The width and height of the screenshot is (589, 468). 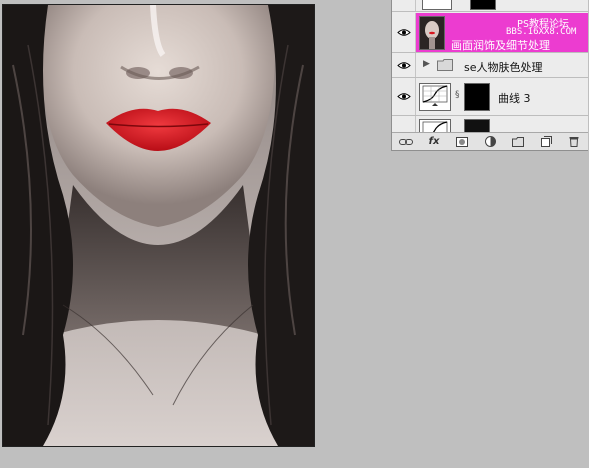 I want to click on mask-icon, so click(x=462, y=142).